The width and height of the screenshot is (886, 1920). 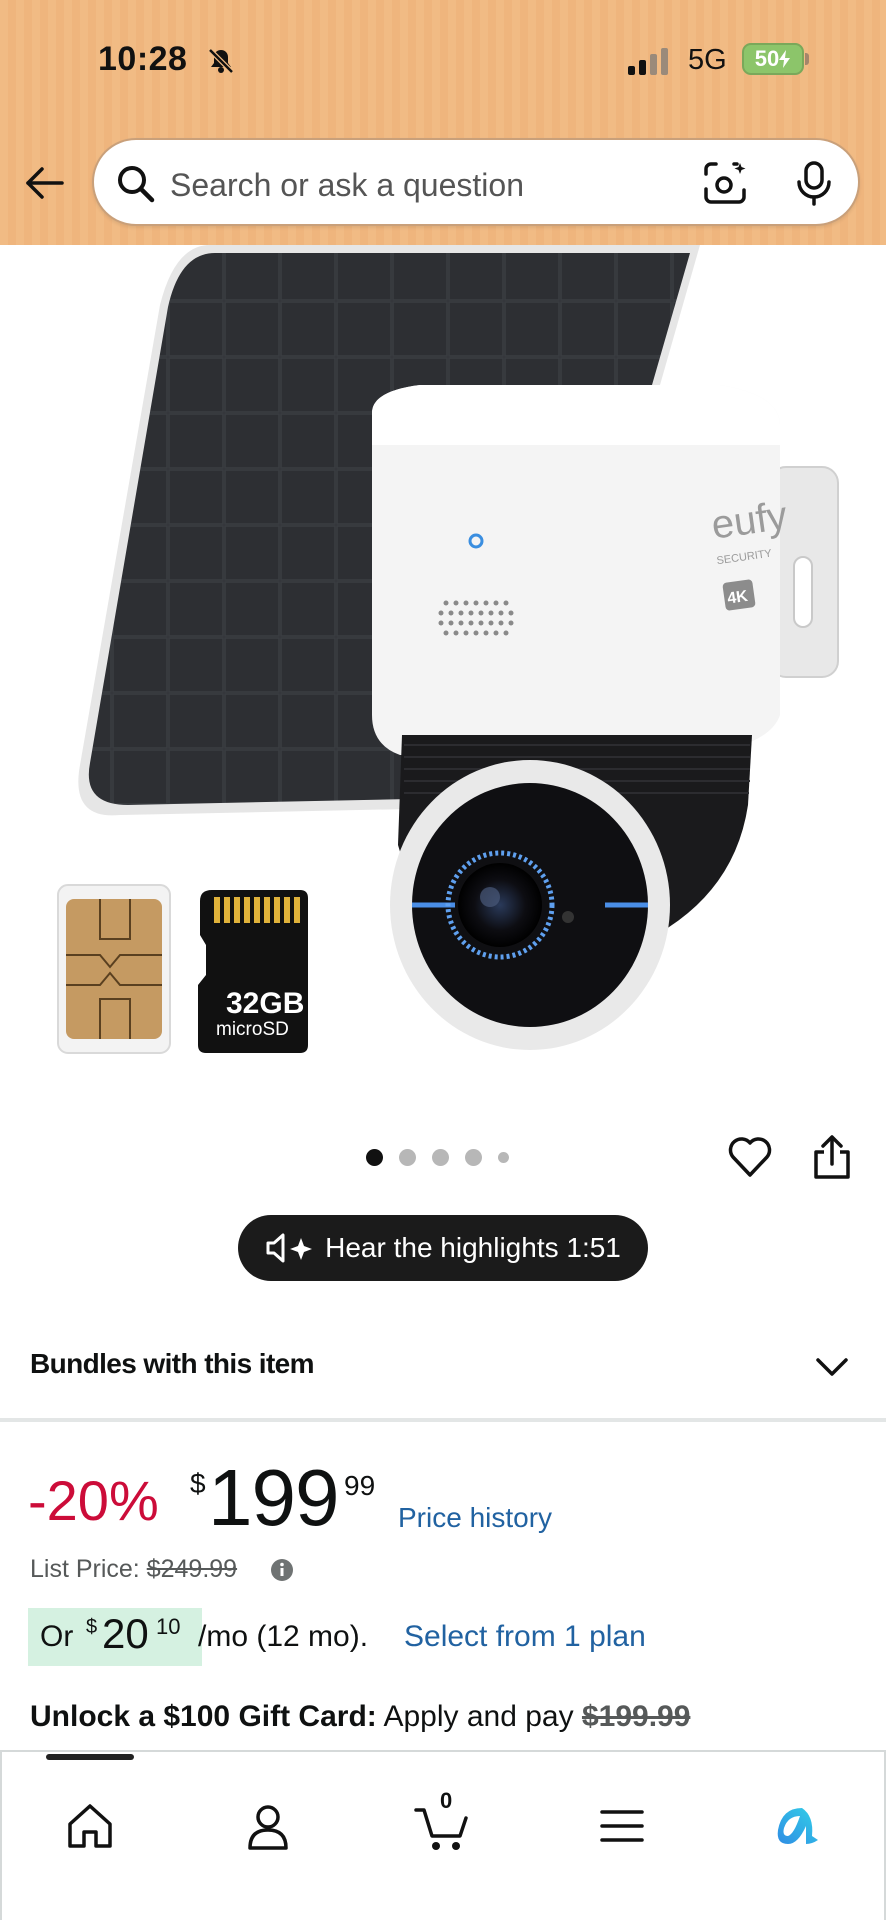 I want to click on search-input: Search or ask a question, so click(x=347, y=185).